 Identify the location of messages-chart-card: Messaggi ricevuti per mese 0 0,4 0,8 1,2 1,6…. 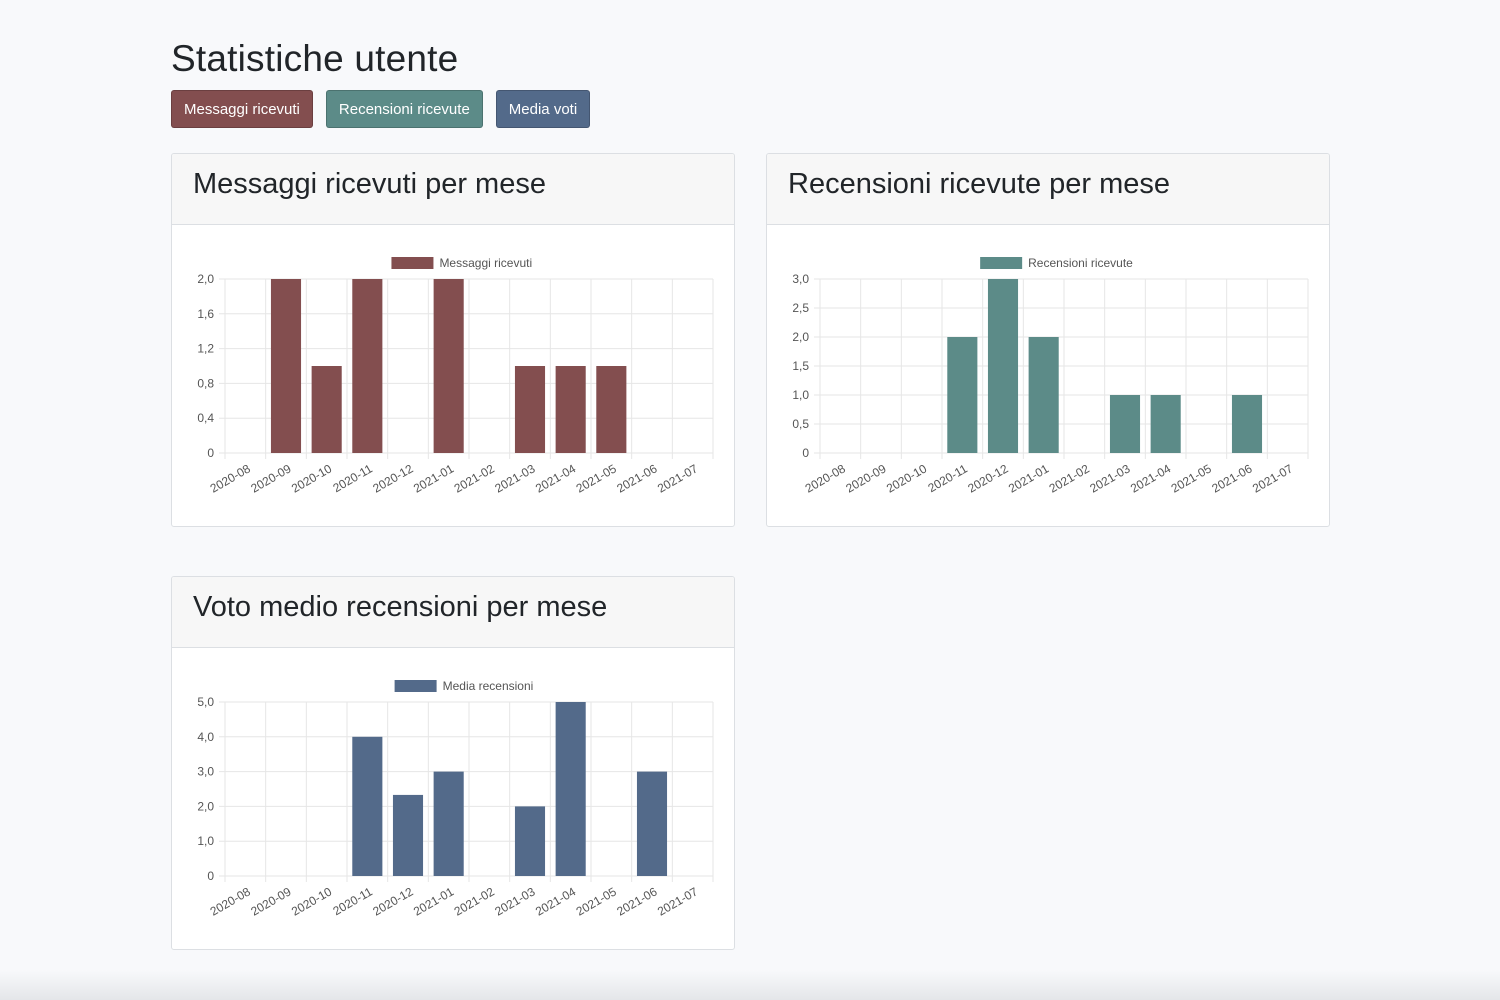
(453, 340).